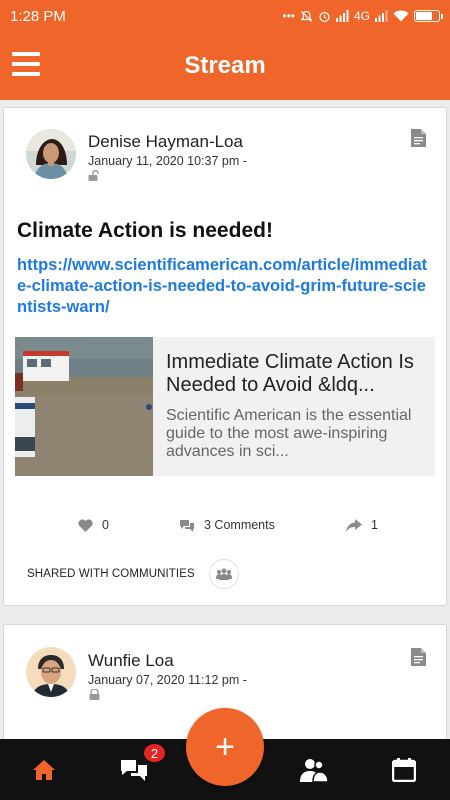  Describe the element at coordinates (306, 16) in the screenshot. I see `mute-bell-icon` at that location.